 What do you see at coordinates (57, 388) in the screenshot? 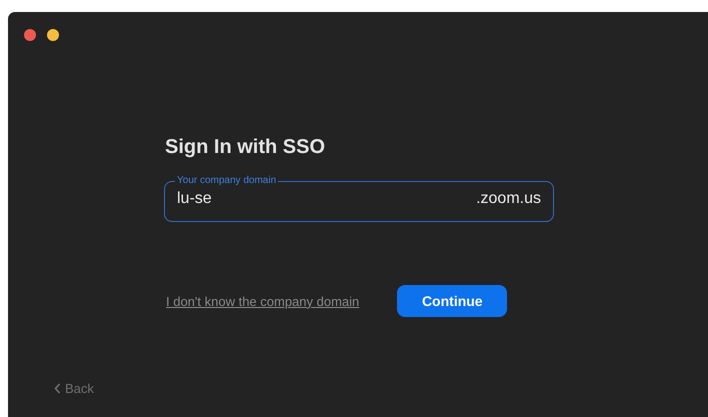
I see `chevron-left-icon` at bounding box center [57, 388].